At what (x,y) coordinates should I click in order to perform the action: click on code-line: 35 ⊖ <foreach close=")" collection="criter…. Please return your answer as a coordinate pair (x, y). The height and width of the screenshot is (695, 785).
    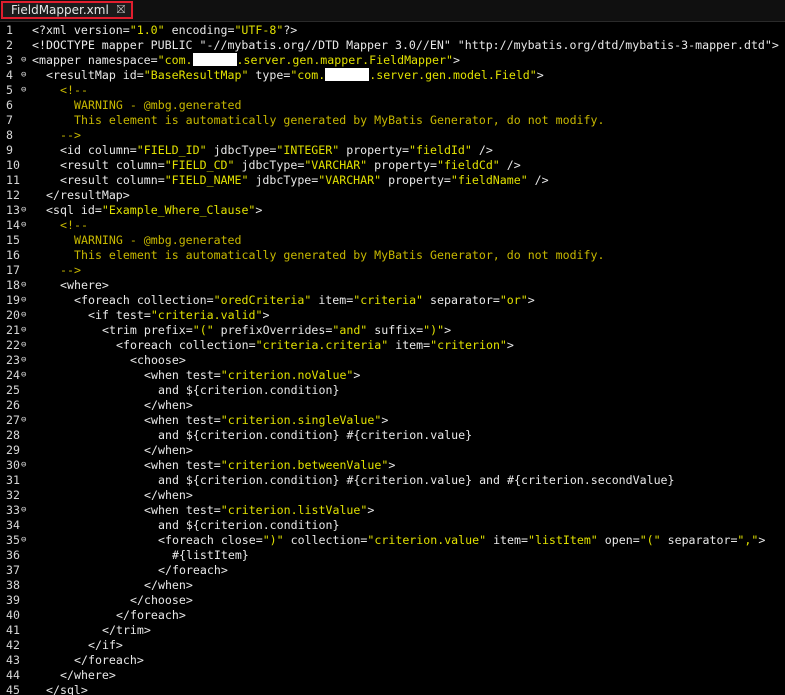
    Looking at the image, I should click on (392, 540).